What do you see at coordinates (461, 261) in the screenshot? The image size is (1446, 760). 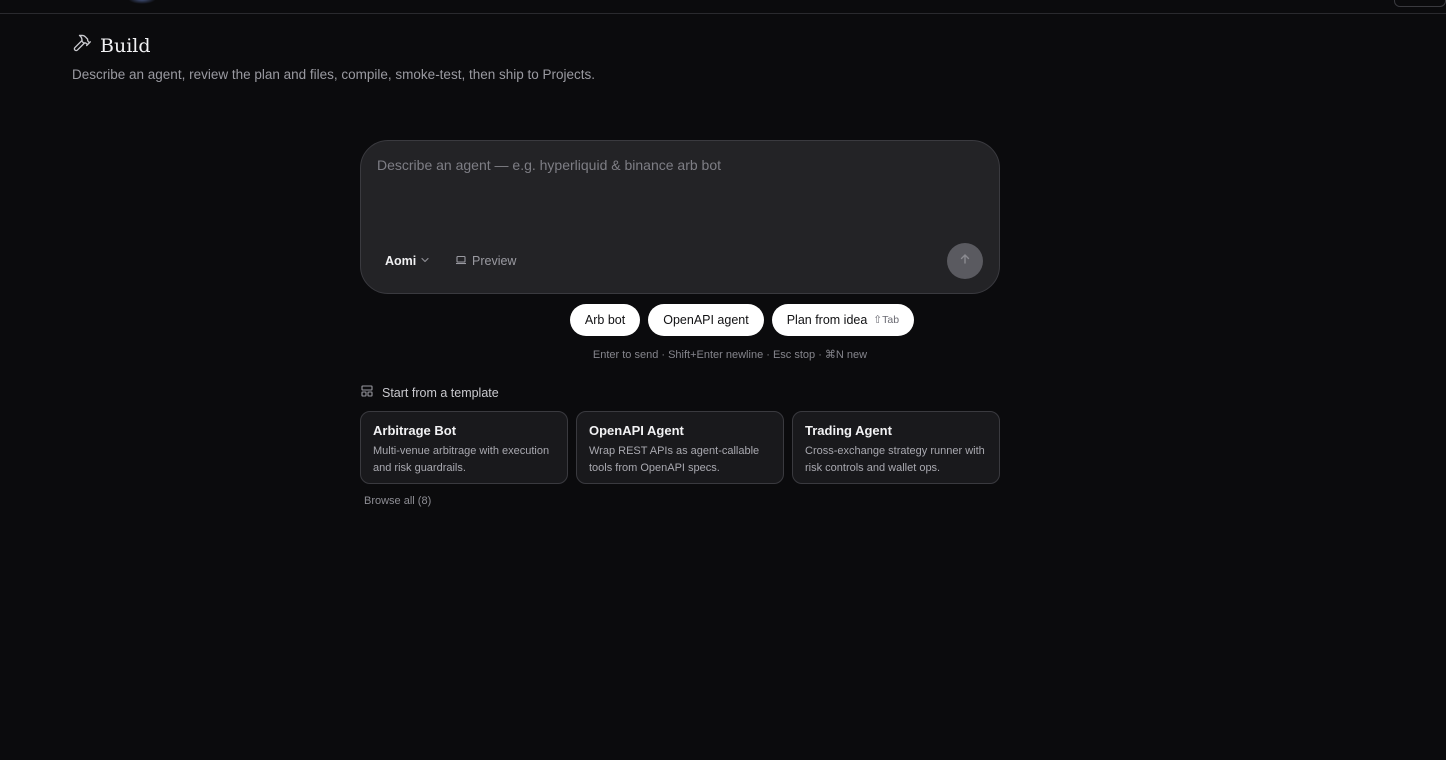 I see `laptop-icon` at bounding box center [461, 261].